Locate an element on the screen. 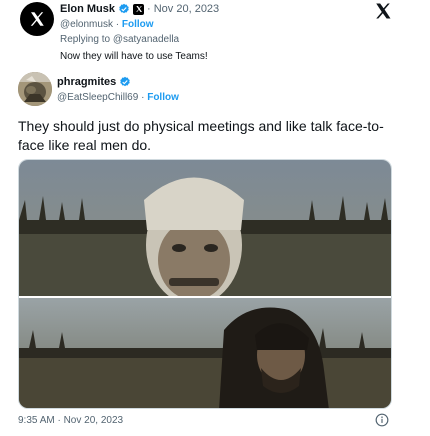 This screenshot has height=436, width=430. replying-to: Replying to @satyanadella is located at coordinates (119, 39).